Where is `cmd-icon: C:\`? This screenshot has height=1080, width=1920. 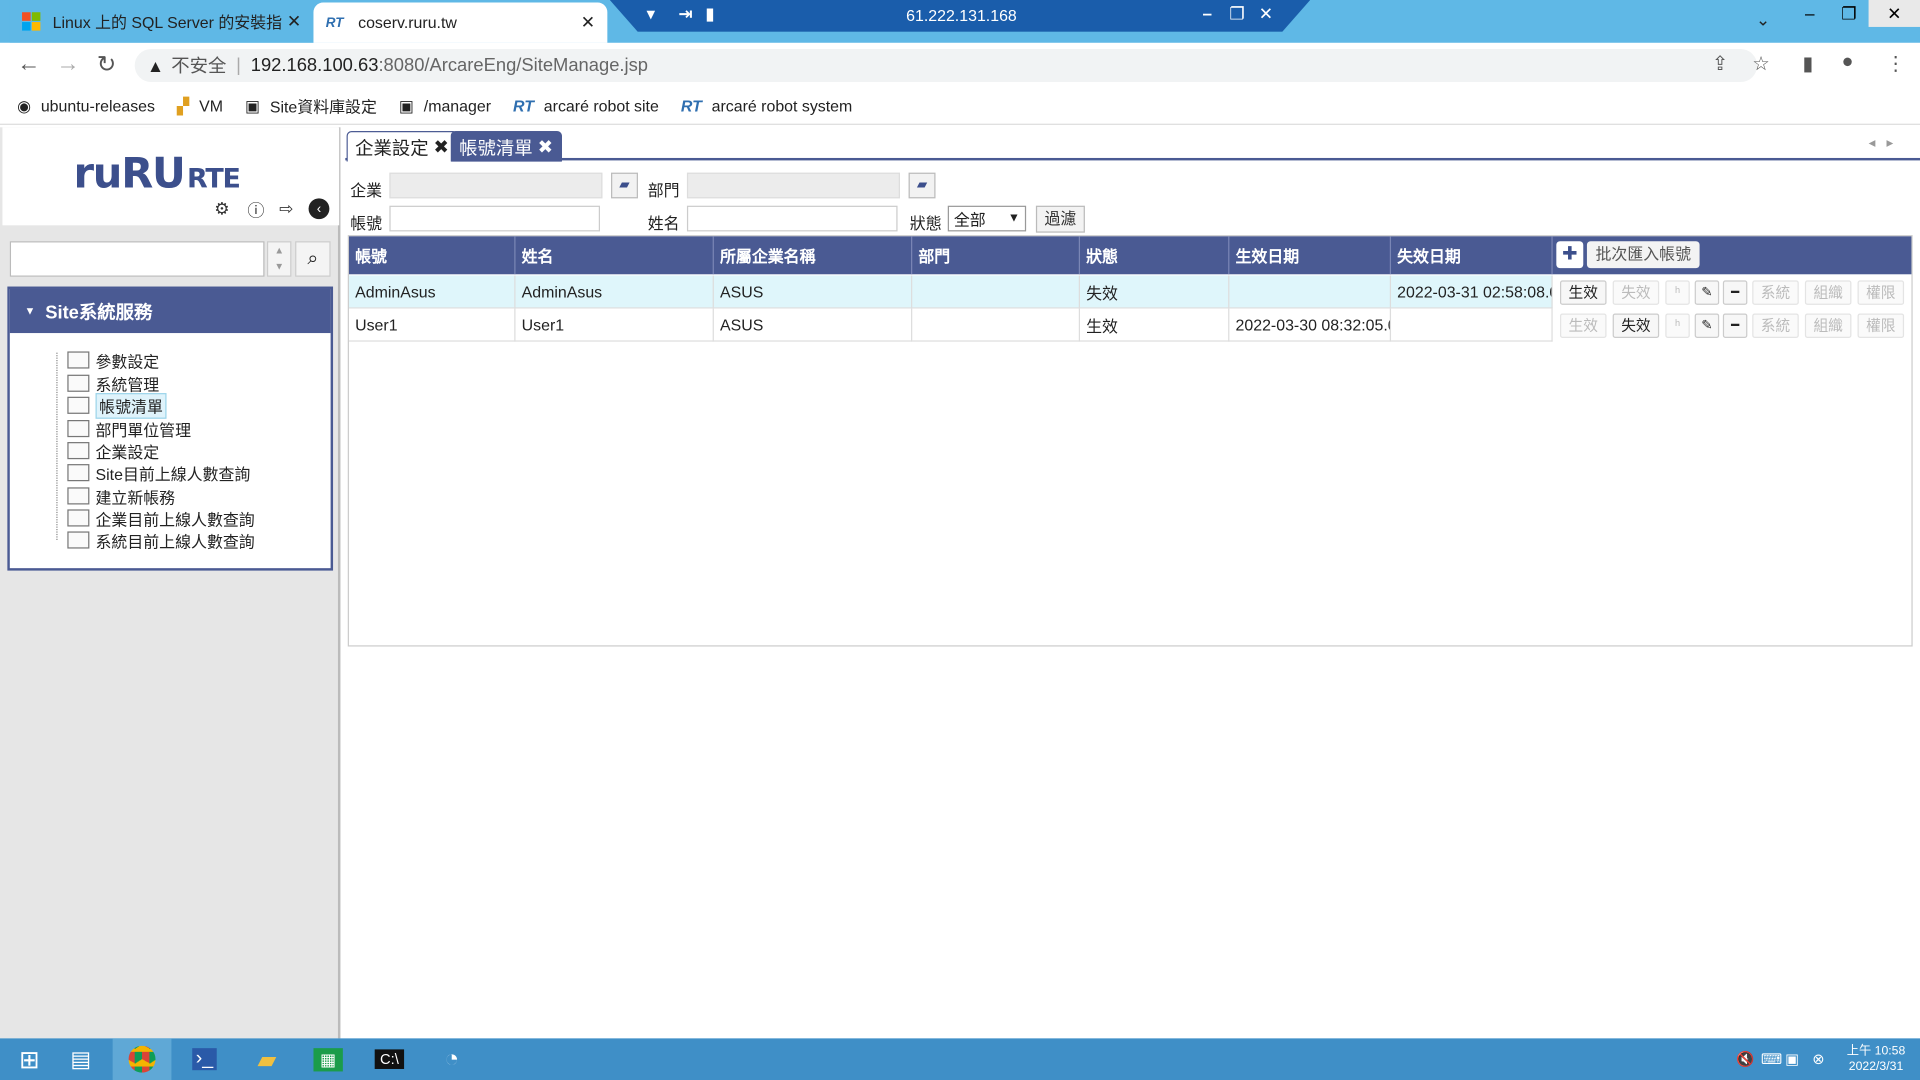 cmd-icon: C:\ is located at coordinates (389, 1059).